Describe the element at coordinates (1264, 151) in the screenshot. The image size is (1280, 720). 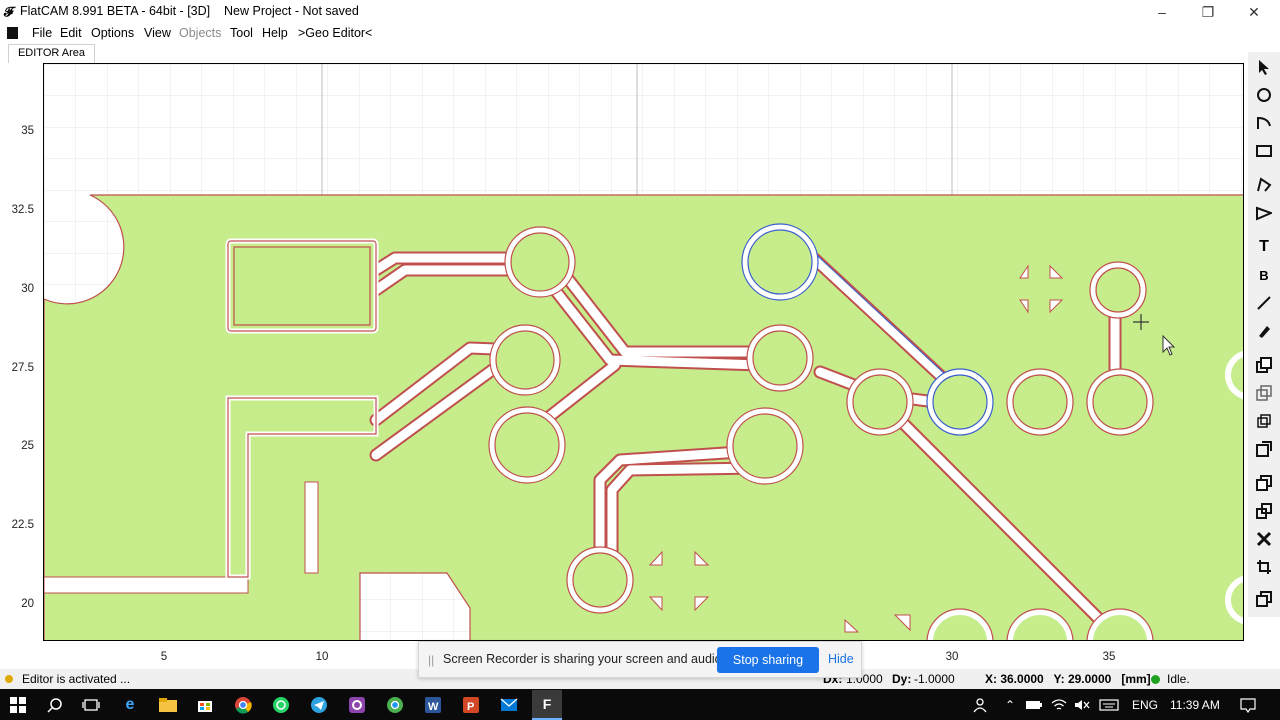
I see `rectangle-icon` at that location.